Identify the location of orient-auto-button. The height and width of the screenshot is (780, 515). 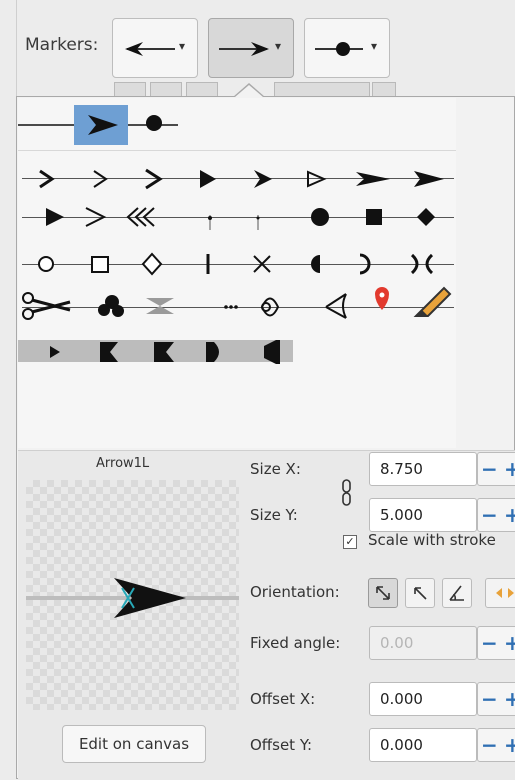
(383, 593).